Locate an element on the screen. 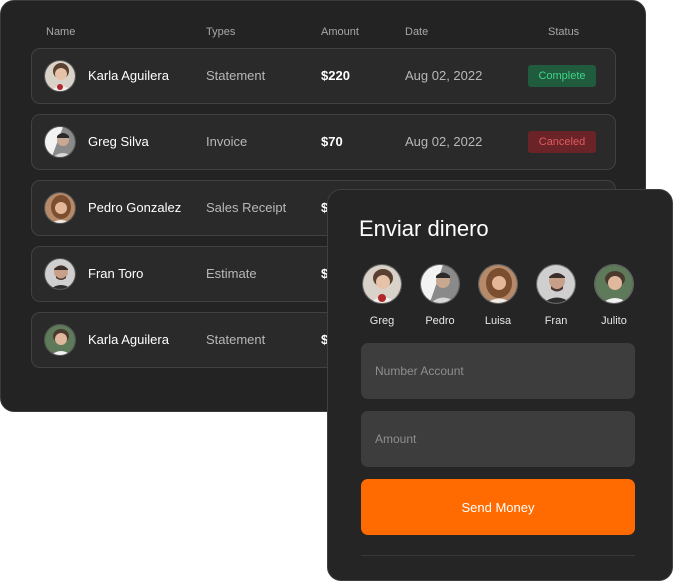  status-badge: Canceled is located at coordinates (562, 142).